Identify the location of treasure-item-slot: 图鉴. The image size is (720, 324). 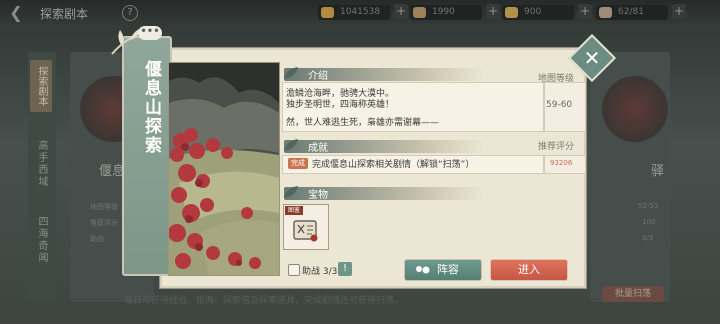
(306, 227).